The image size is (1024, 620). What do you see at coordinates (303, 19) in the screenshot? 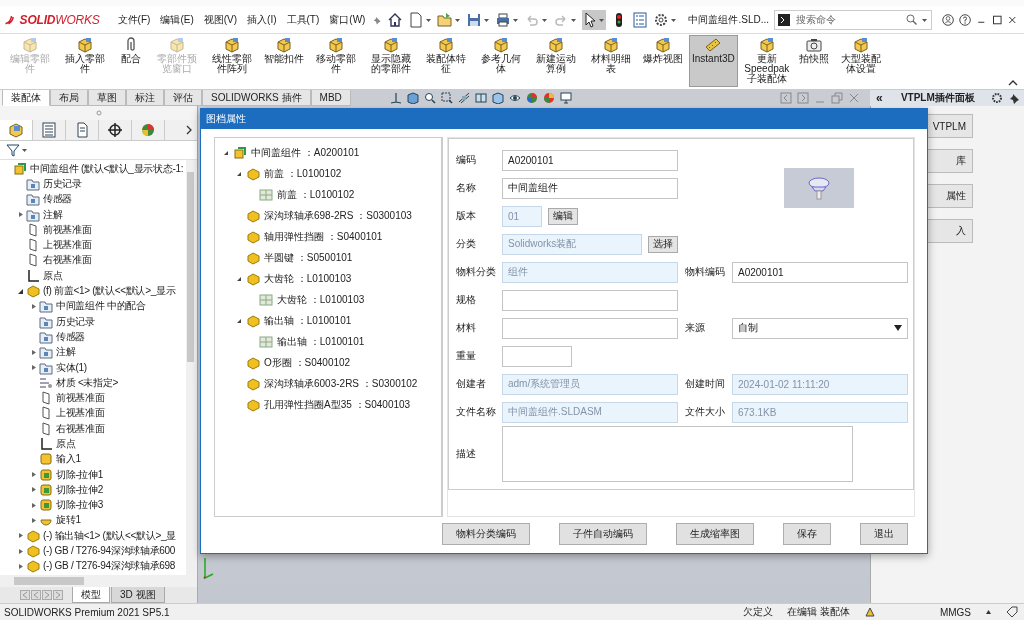
I see `menu-item: 工具(T)` at bounding box center [303, 19].